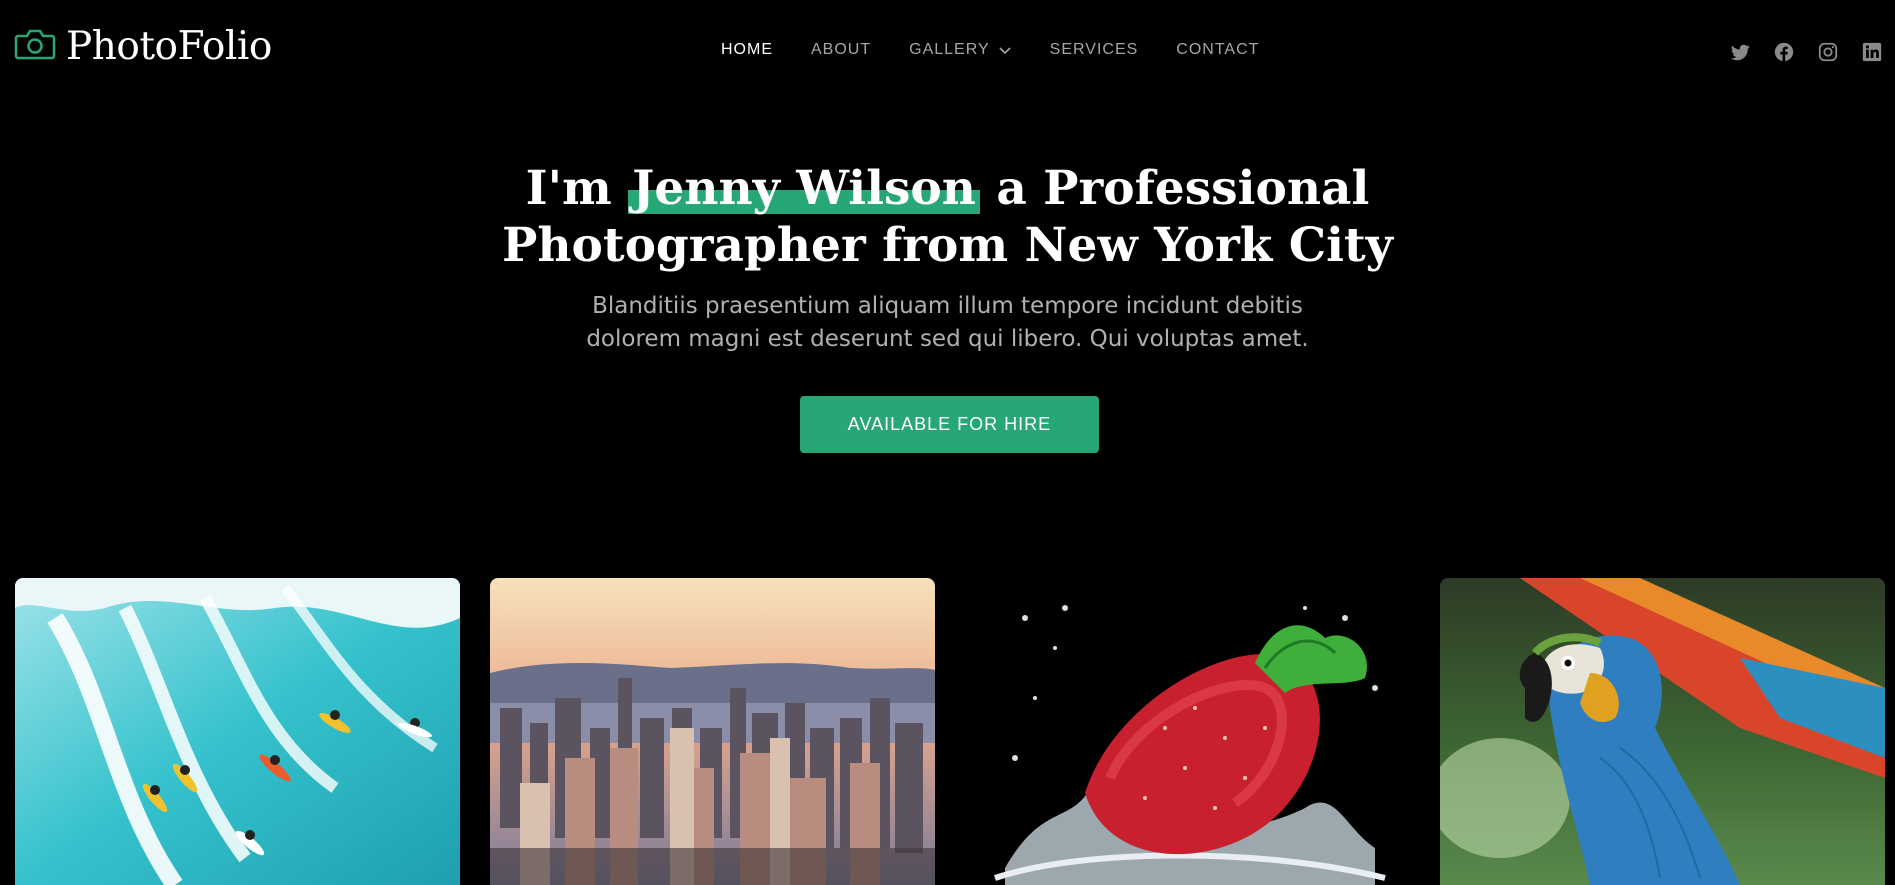  Describe the element at coordinates (1872, 52) in the screenshot. I see `linkedin-icon` at that location.